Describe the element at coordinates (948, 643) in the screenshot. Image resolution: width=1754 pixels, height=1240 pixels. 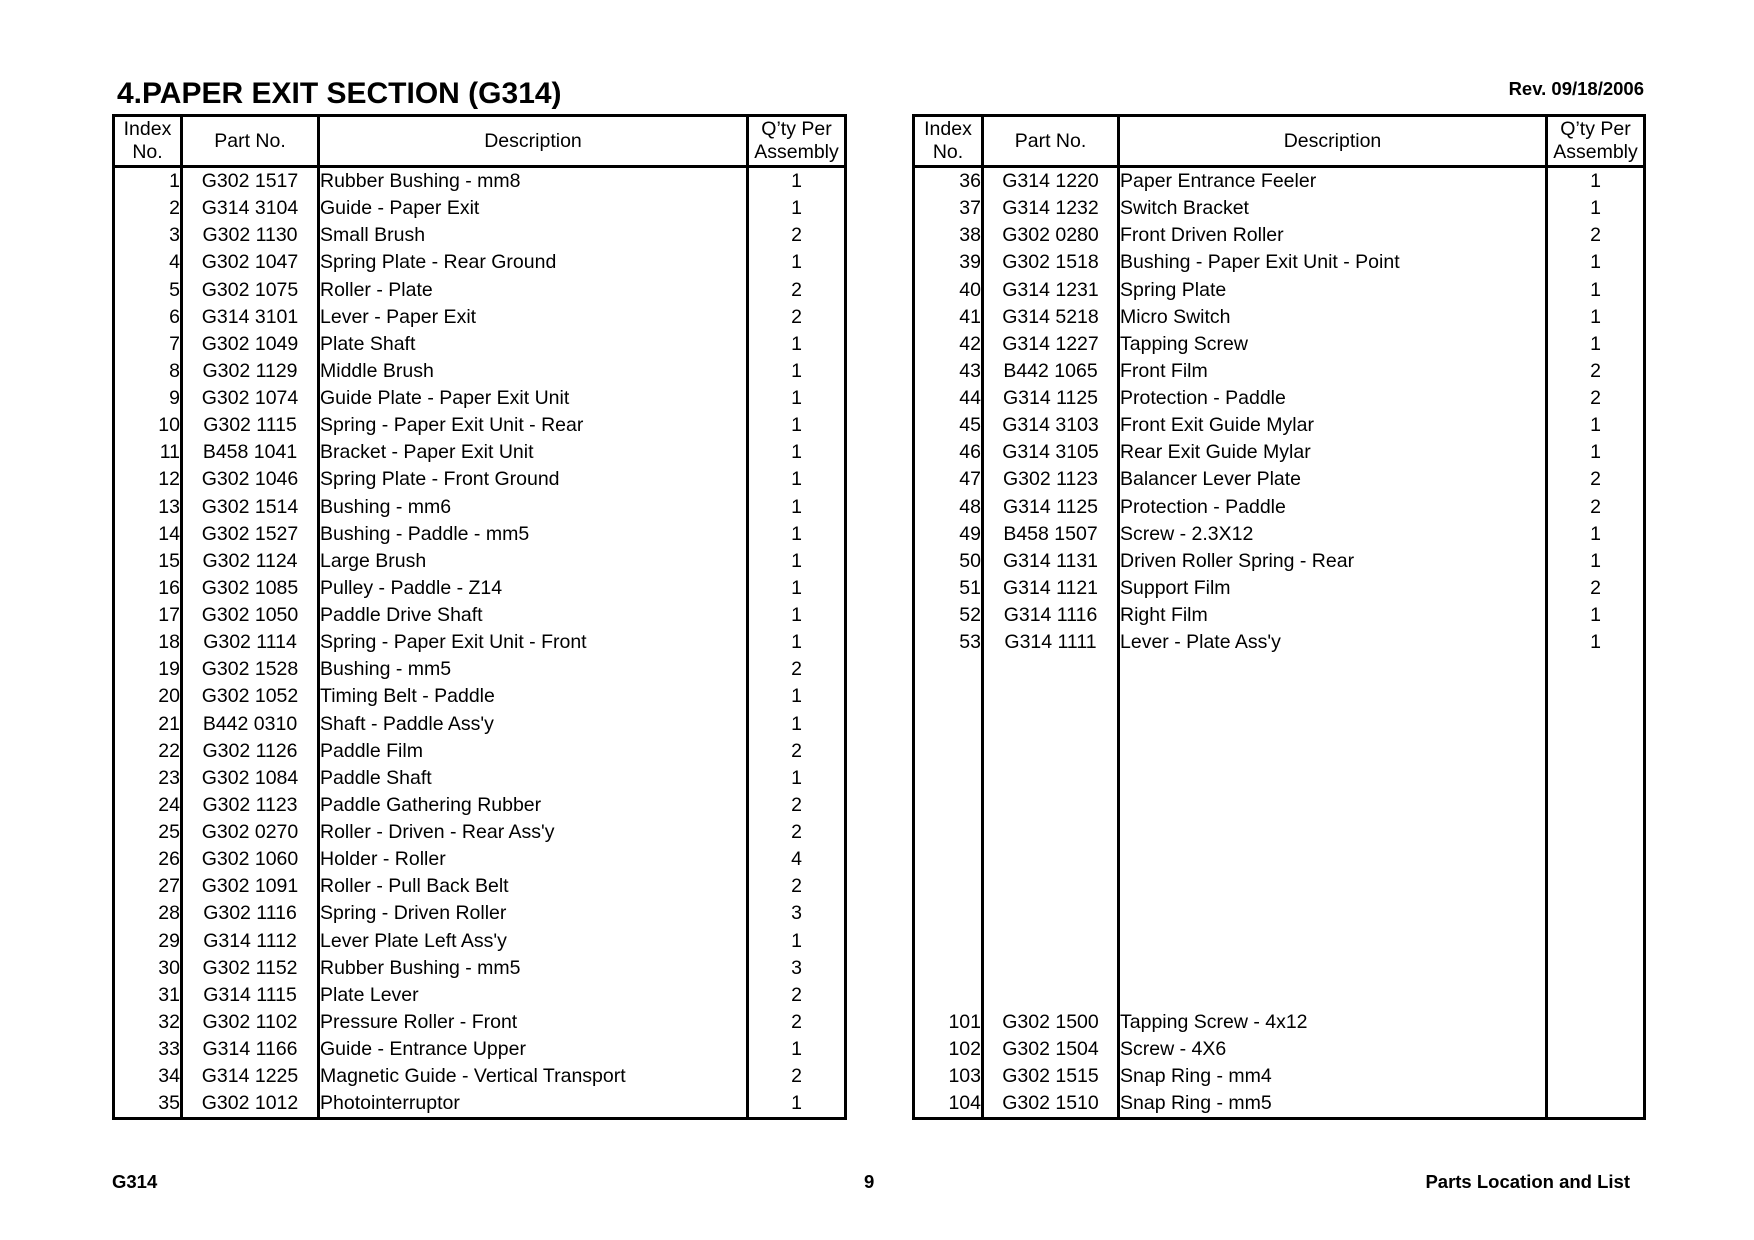
I see `row-index: 53` at that location.